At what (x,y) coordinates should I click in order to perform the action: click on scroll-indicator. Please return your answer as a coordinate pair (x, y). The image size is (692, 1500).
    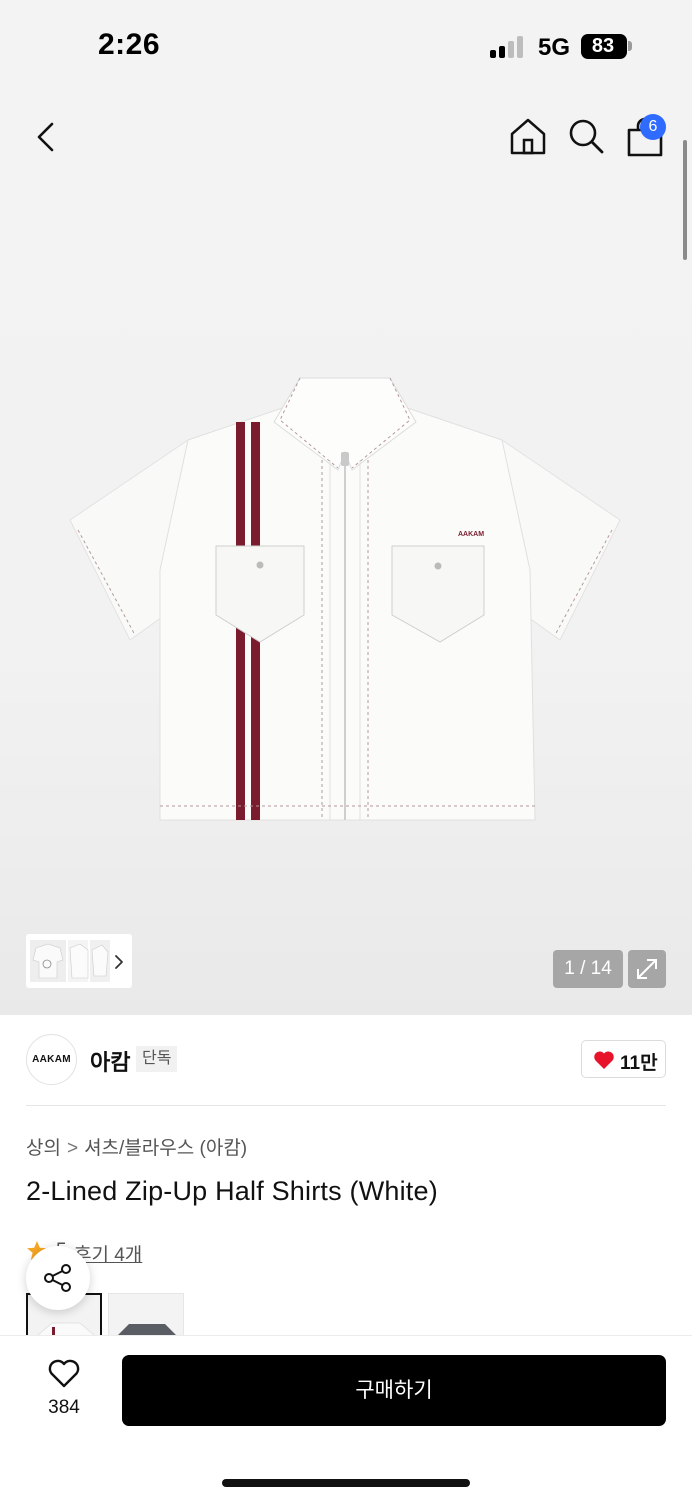
    Looking at the image, I should click on (685, 200).